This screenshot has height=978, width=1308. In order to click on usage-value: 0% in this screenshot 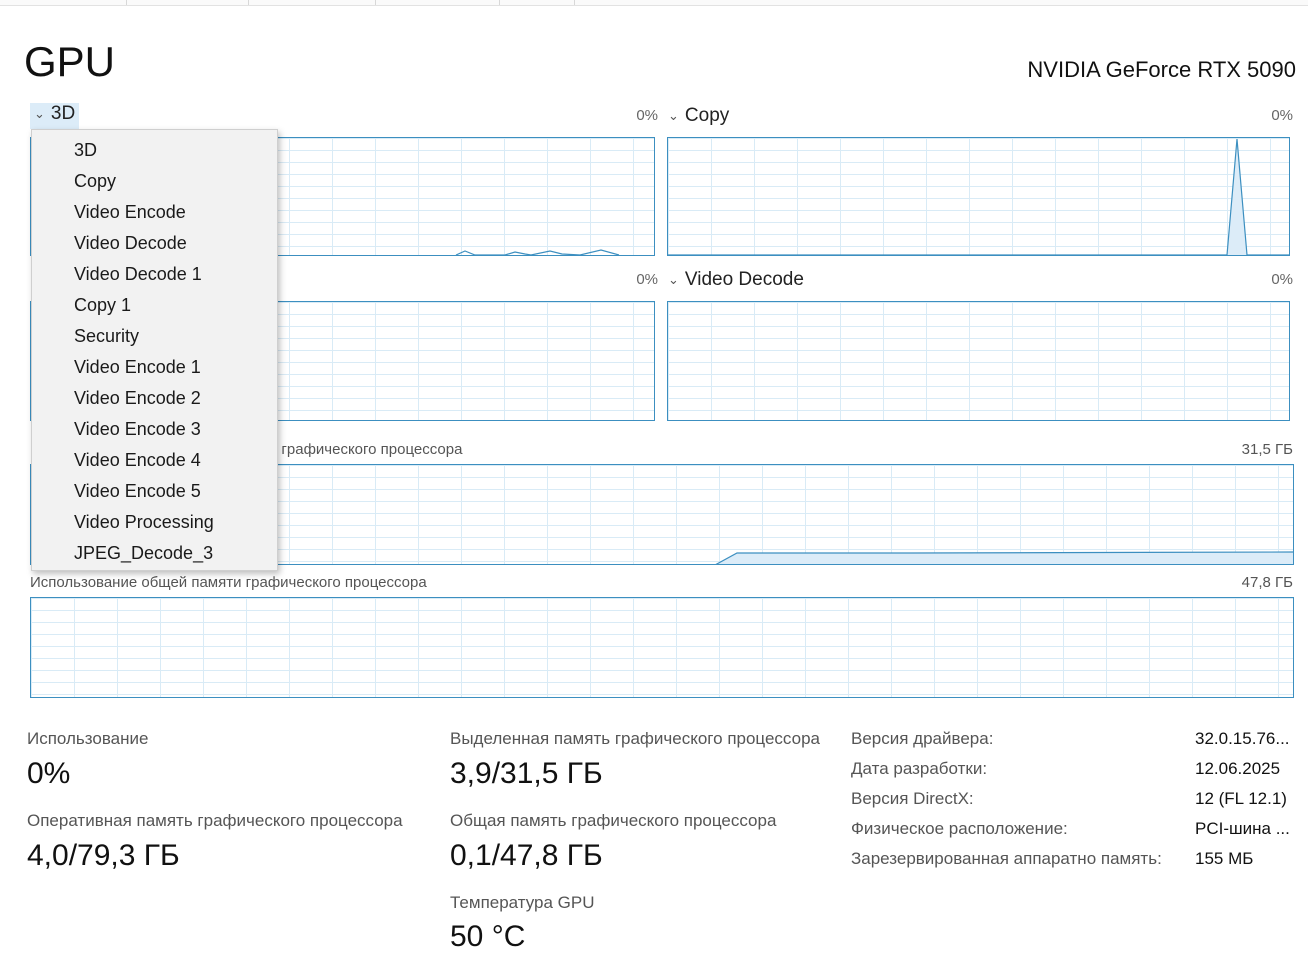, I will do `click(49, 773)`.